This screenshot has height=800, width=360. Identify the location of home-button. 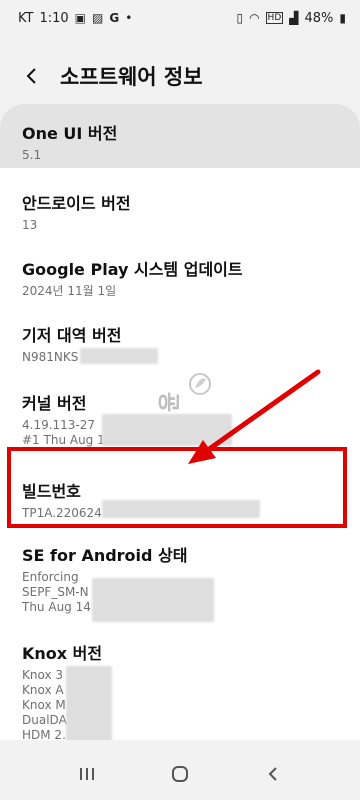
(180, 774).